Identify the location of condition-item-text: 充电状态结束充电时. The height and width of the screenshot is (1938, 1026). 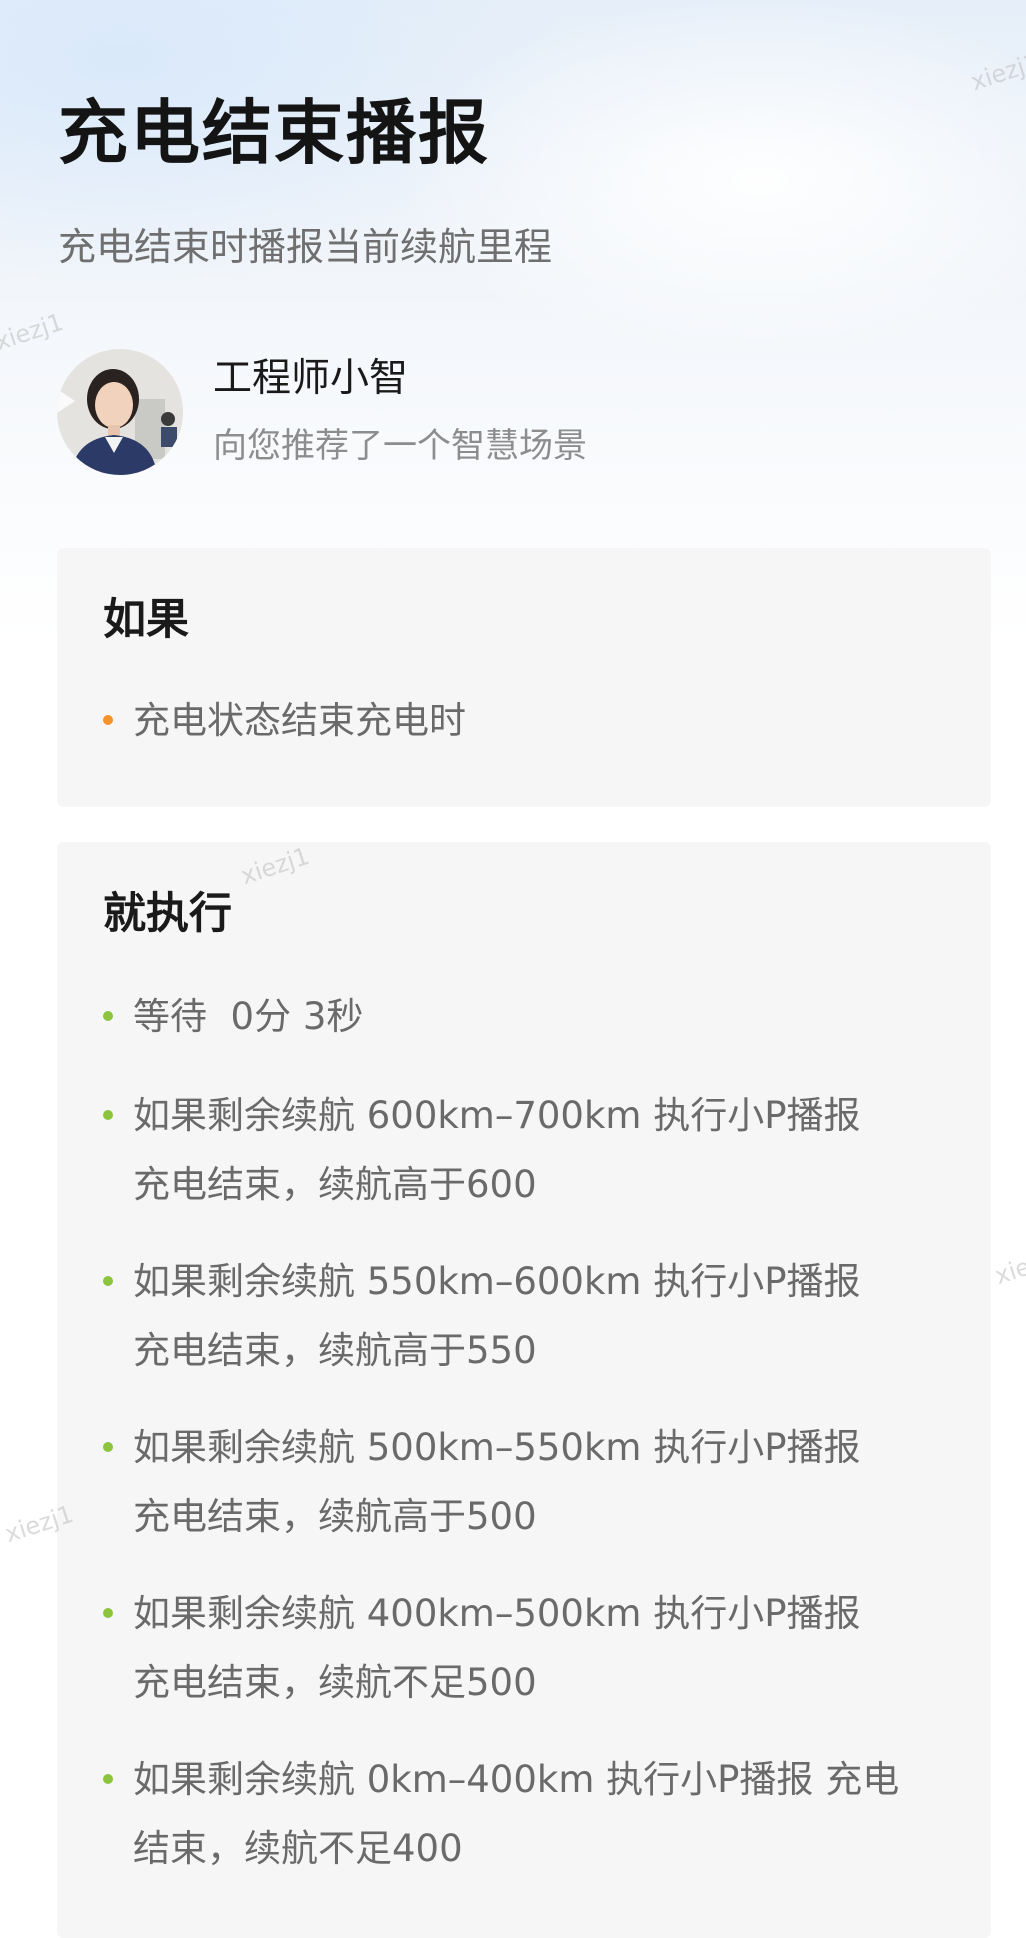
(299, 720).